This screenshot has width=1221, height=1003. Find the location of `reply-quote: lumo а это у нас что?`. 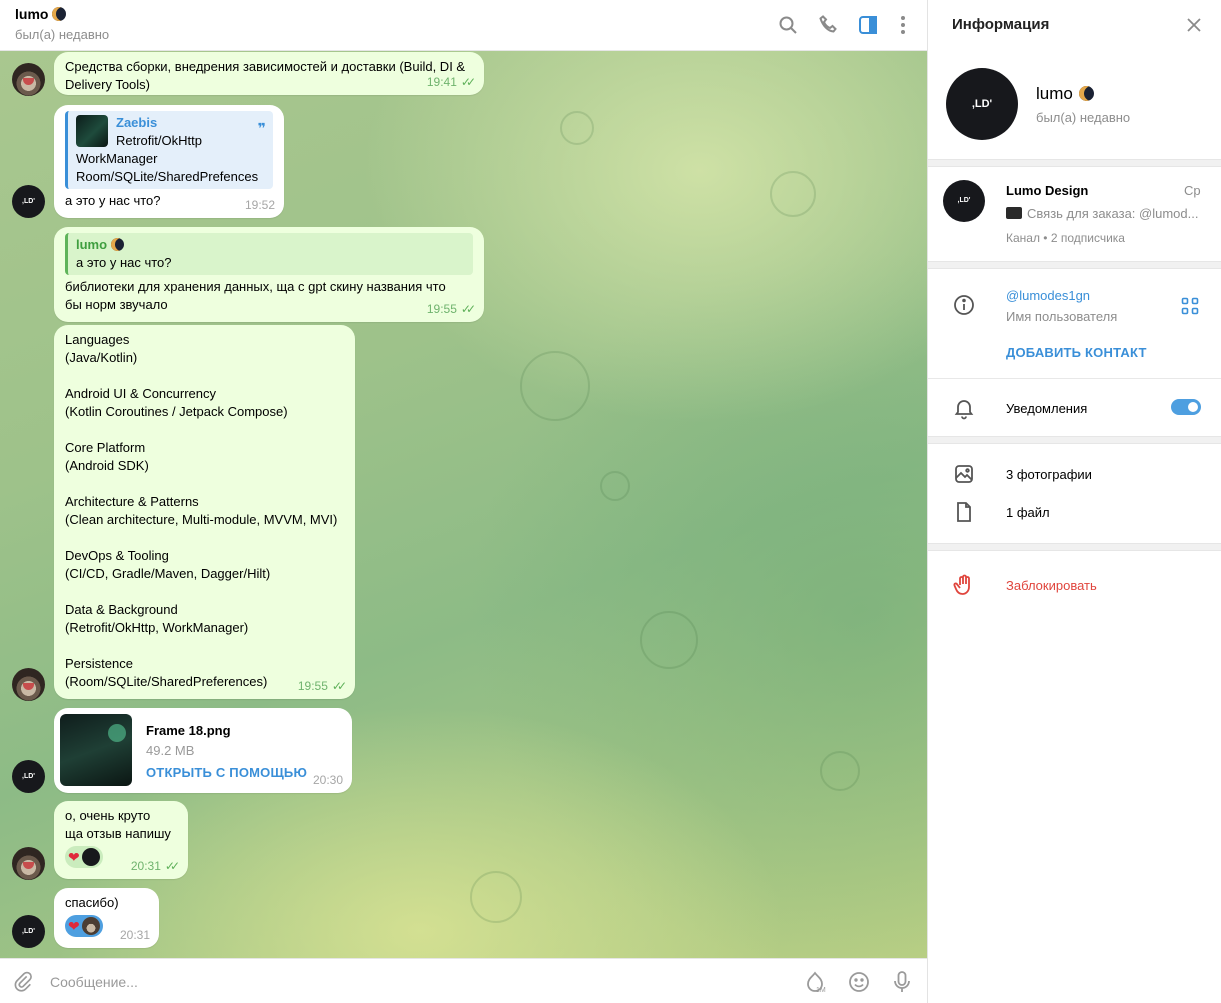

reply-quote: lumo а это у нас что? is located at coordinates (269, 254).